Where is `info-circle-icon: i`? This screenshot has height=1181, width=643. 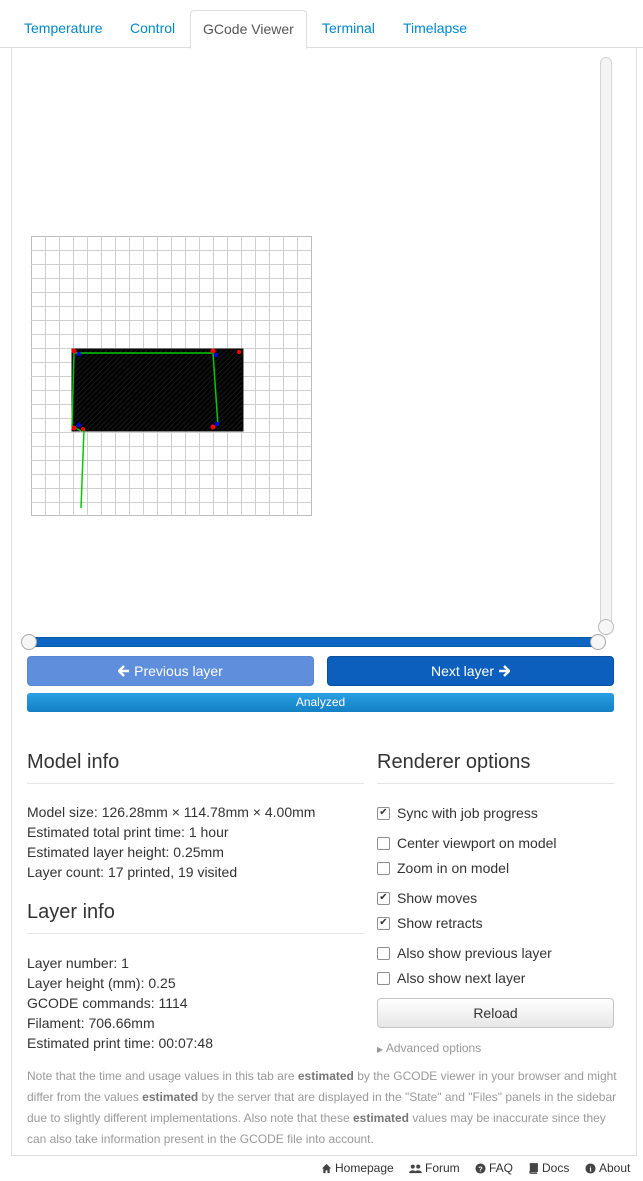 info-circle-icon: i is located at coordinates (590, 1168).